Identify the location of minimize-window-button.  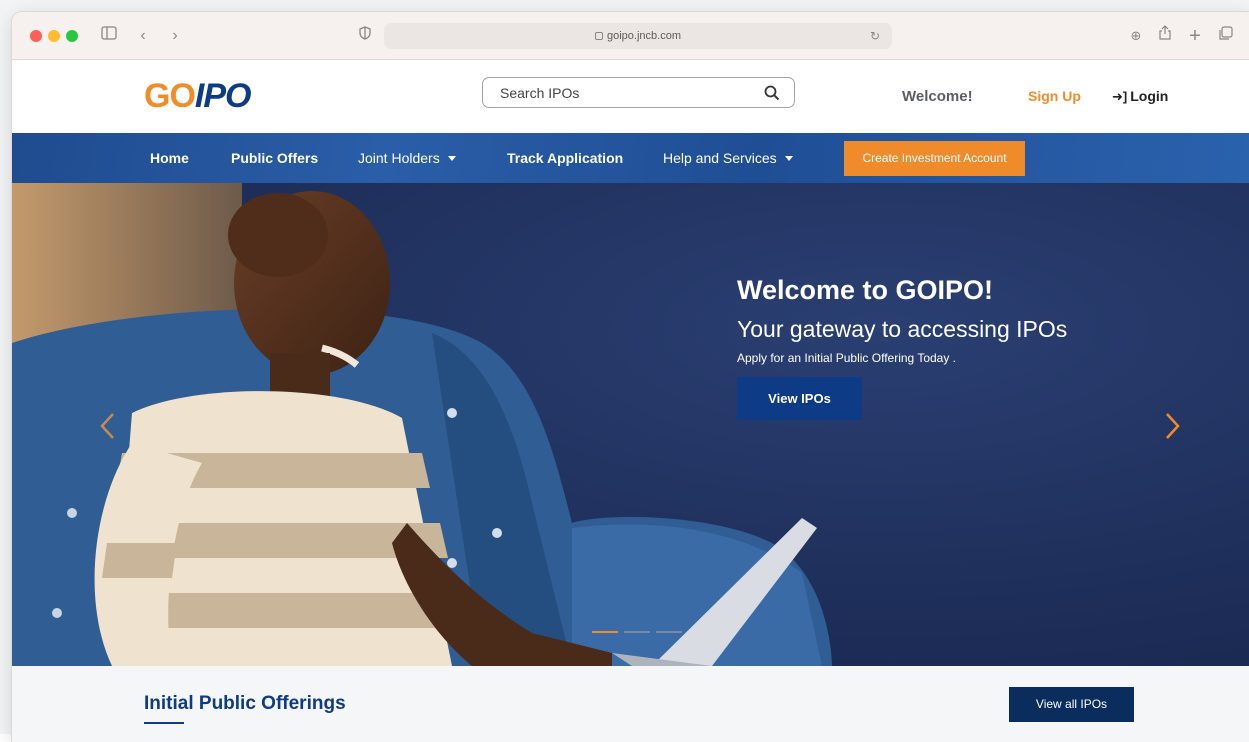
(54, 36).